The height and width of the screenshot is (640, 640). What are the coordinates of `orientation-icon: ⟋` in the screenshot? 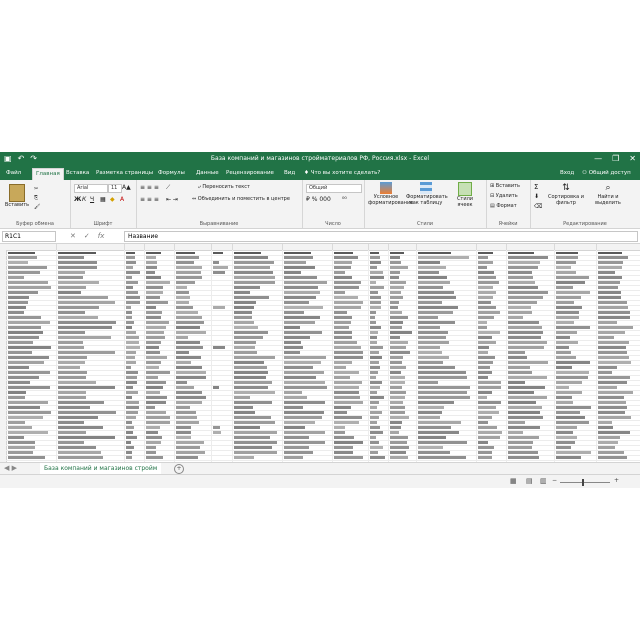 It's located at (168, 188).